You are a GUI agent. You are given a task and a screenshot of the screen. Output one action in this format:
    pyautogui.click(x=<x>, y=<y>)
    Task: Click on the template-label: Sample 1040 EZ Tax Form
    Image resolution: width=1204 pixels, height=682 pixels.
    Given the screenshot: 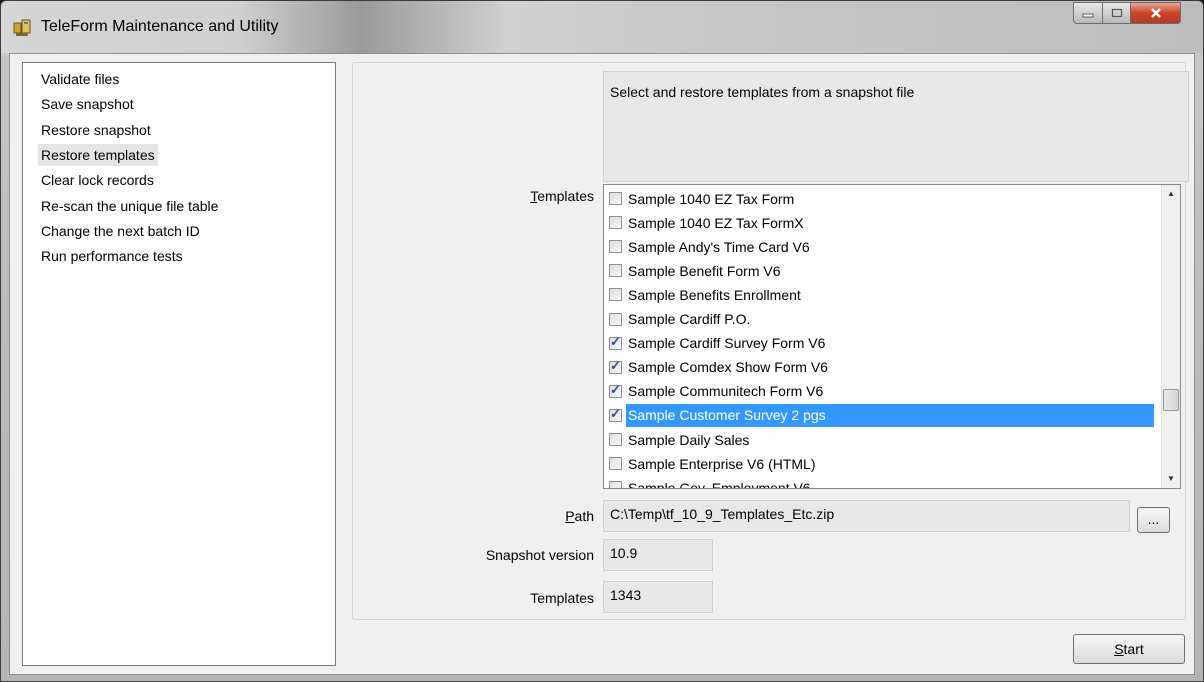 What is the action you would take?
    pyautogui.click(x=711, y=198)
    